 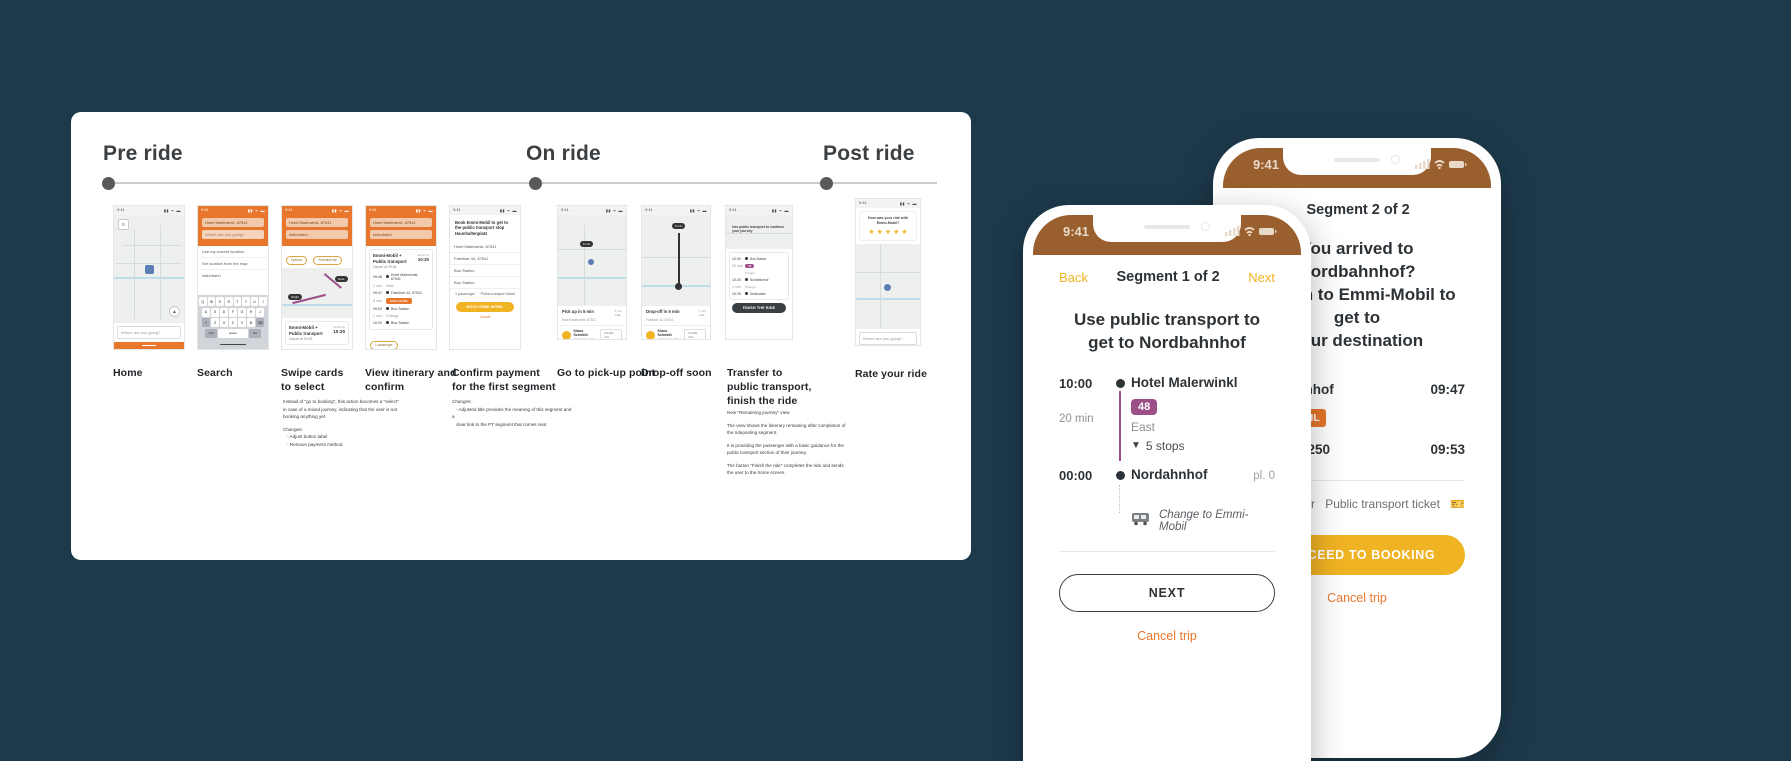 I want to click on pickup-title: Pick up in 5 min, so click(x=578, y=311).